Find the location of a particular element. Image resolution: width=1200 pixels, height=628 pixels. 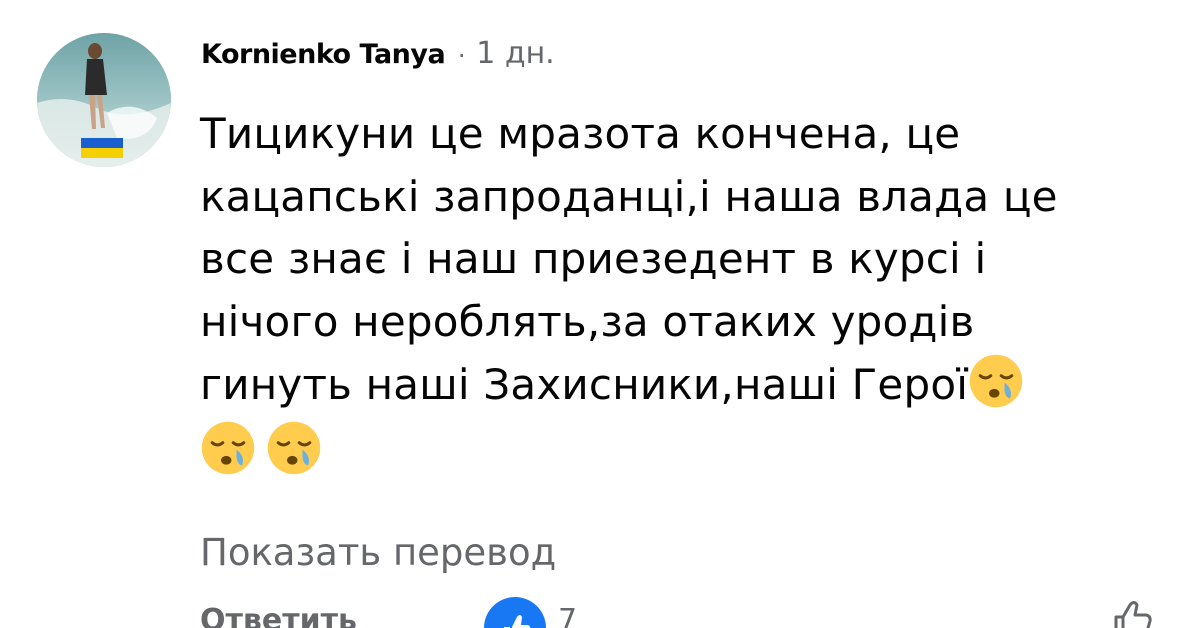

comment-line: кацапські запроданці,і наша влада це is located at coordinates (629, 196).